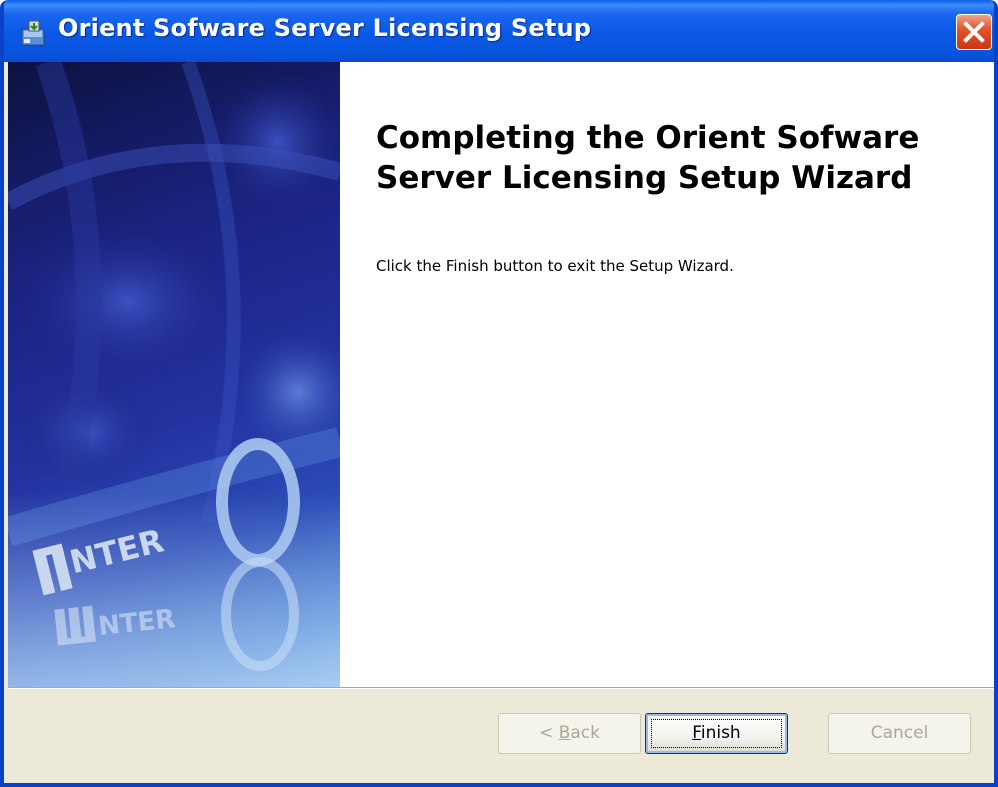 This screenshot has width=998, height=787. I want to click on close-button, so click(974, 32).